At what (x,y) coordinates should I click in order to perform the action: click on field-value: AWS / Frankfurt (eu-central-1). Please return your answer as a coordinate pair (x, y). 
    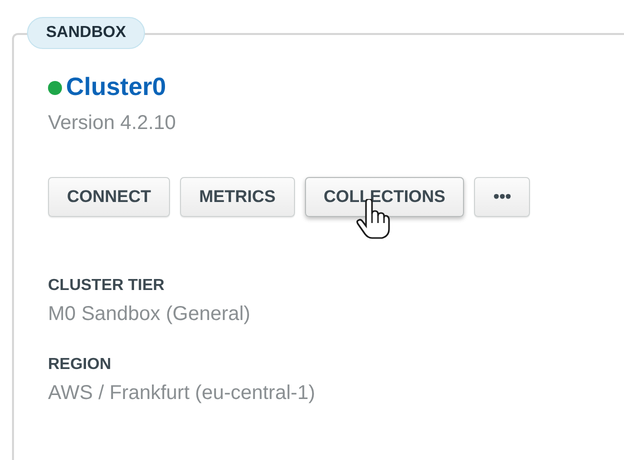
    Looking at the image, I should click on (182, 393).